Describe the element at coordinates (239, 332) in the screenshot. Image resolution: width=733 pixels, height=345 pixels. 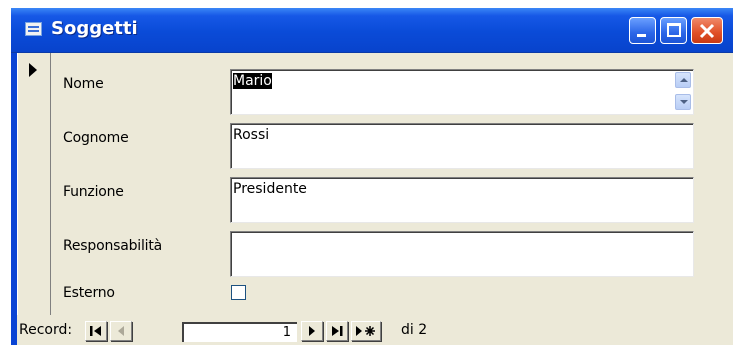
I see `record-number-input: 1` at that location.